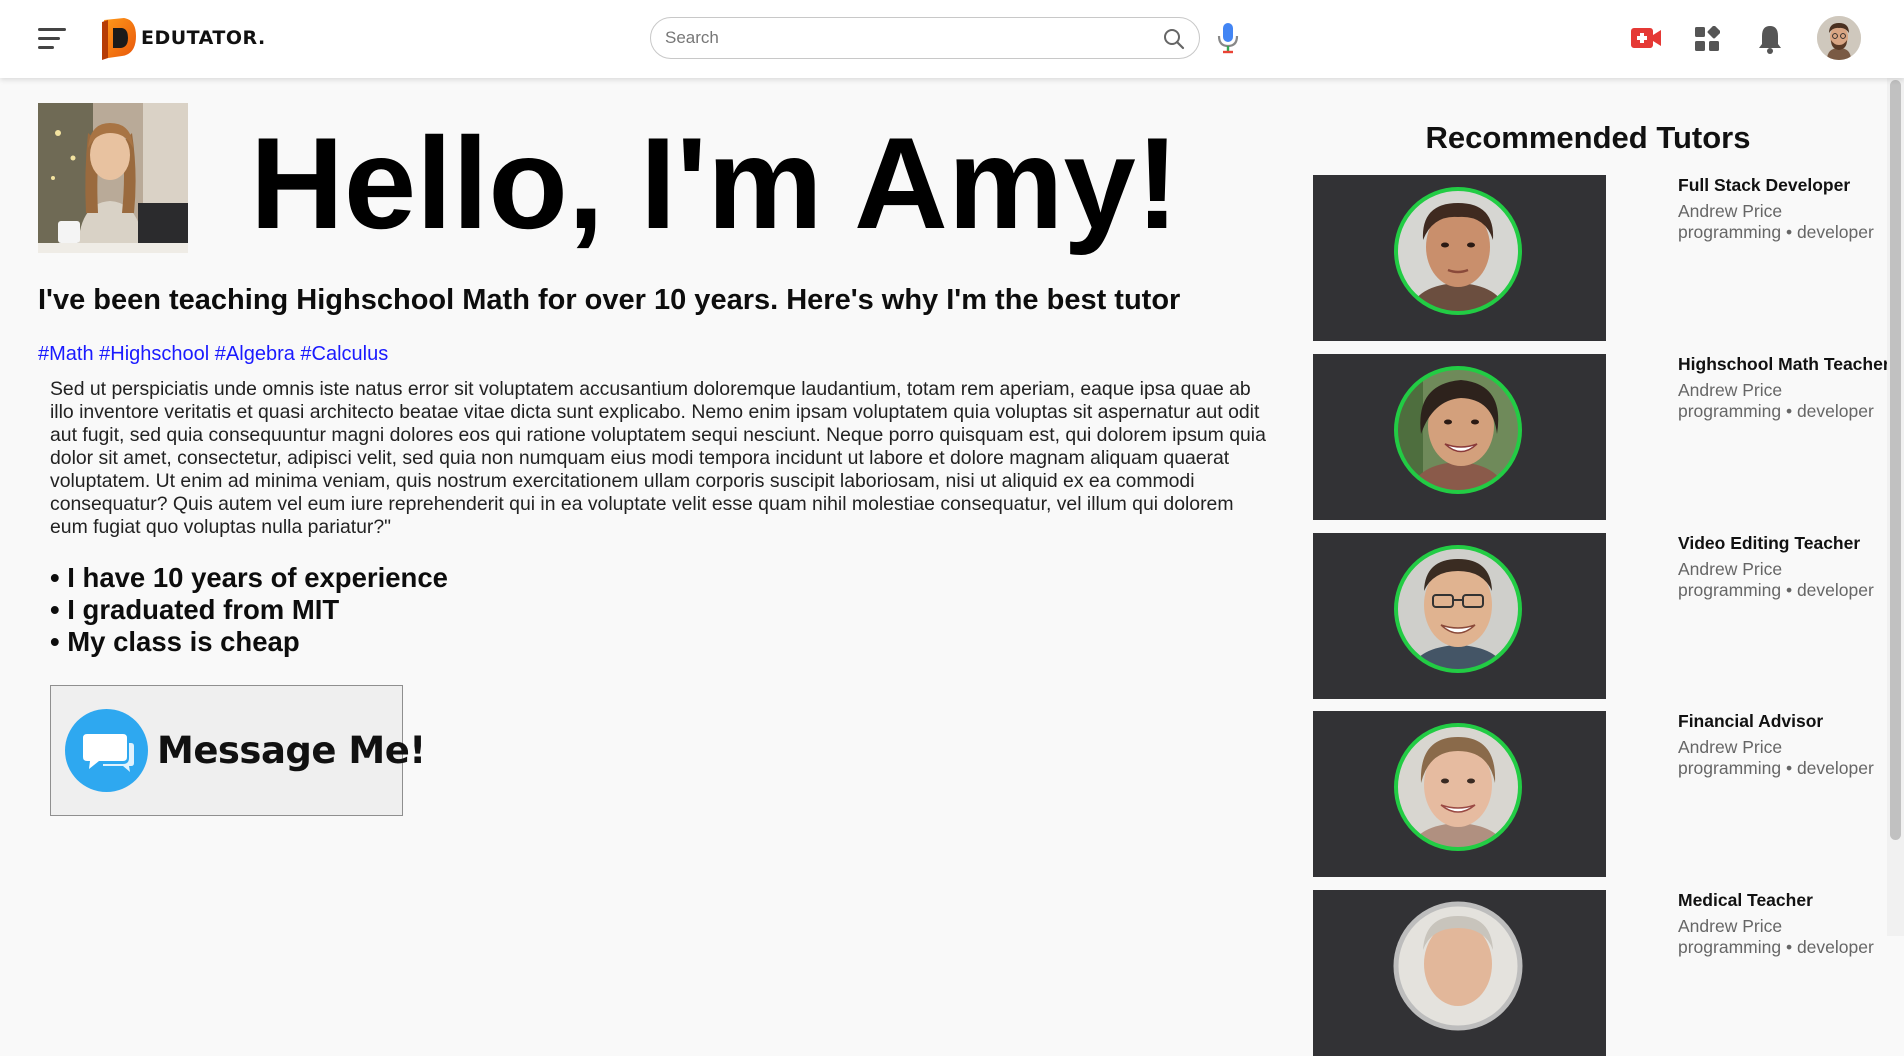 The image size is (1904, 1056). I want to click on tutor-role: Highschool Math Teacher, so click(1785, 364).